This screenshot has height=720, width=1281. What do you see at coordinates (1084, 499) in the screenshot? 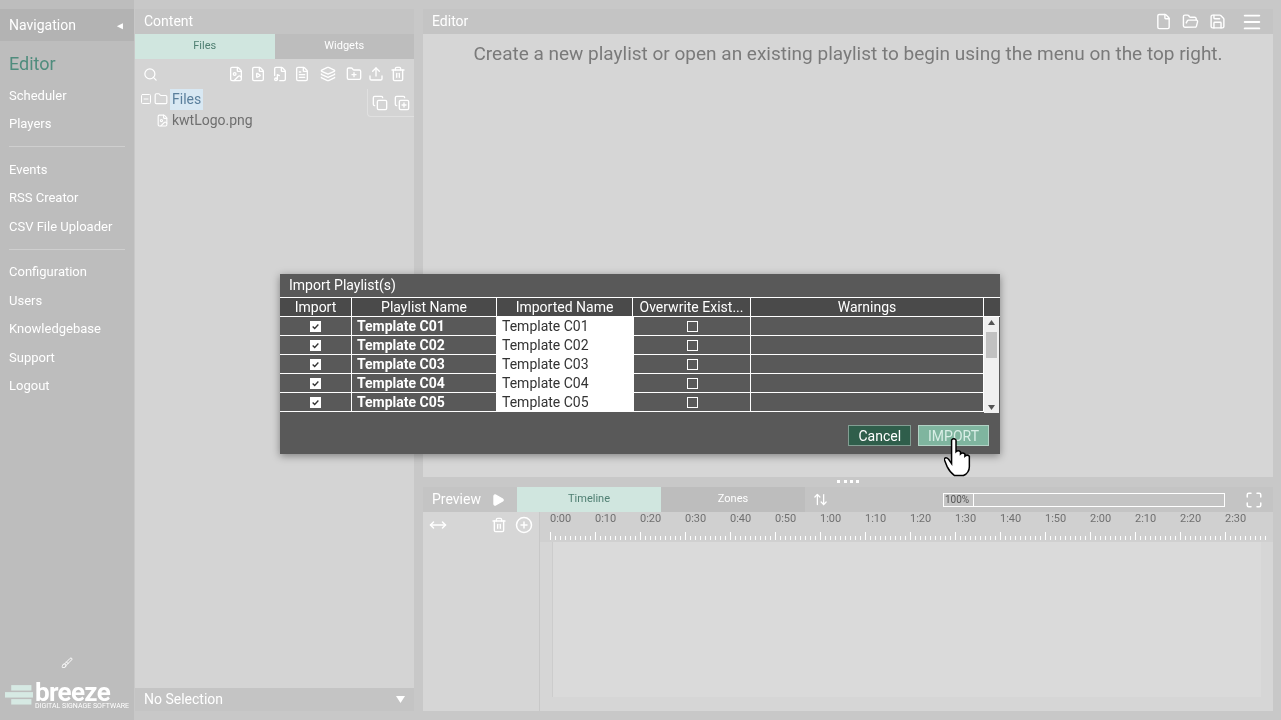
I see `zoom-bar: 100%` at bounding box center [1084, 499].